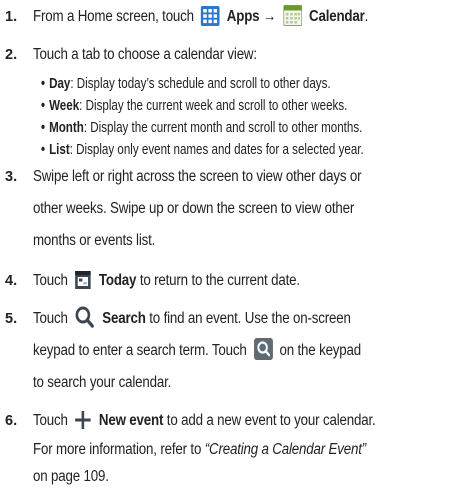 Image resolution: width=470 pixels, height=490 pixels. I want to click on search-icon, so click(85, 321).